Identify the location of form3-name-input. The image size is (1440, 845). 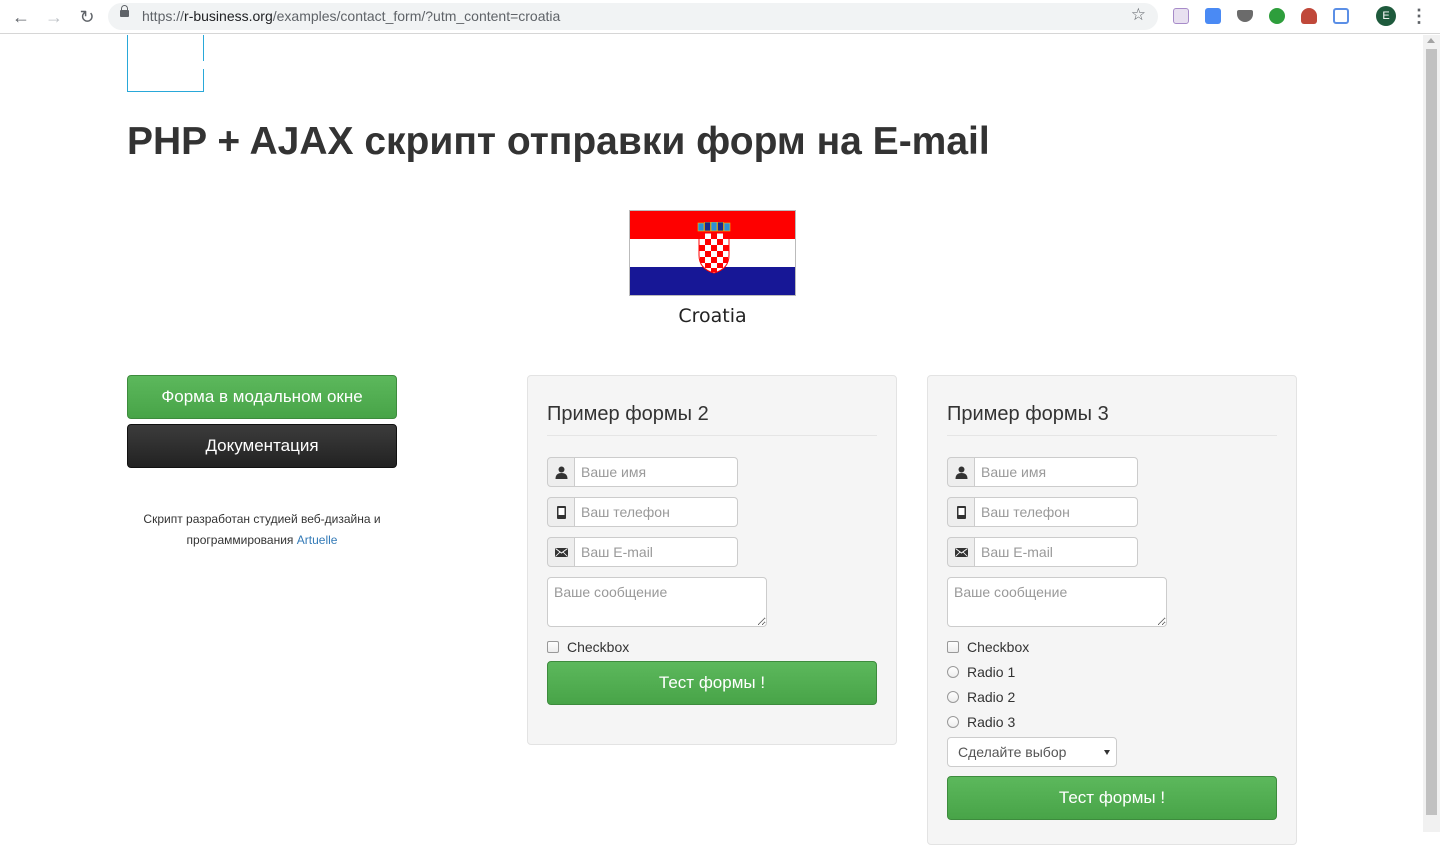
(1056, 472).